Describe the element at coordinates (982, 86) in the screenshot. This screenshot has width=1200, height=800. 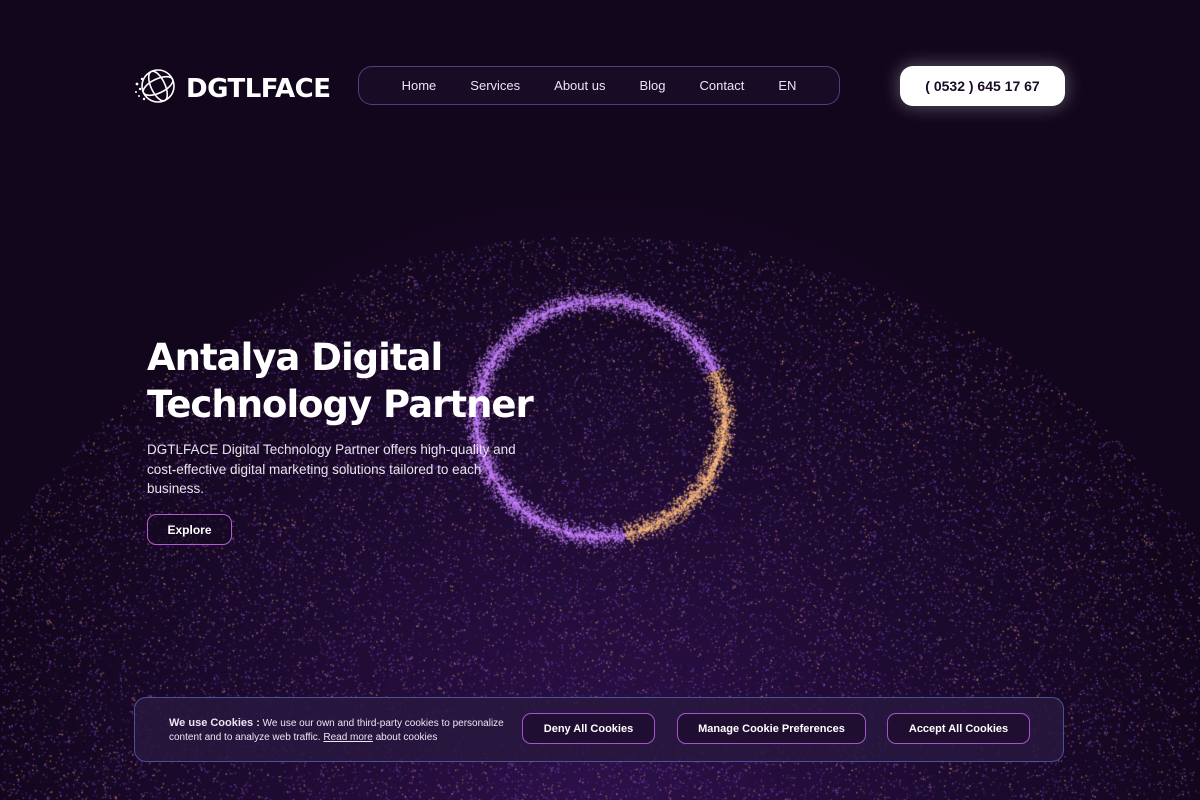
I see `phone-button: ( 0532 ) 645 17 67` at that location.